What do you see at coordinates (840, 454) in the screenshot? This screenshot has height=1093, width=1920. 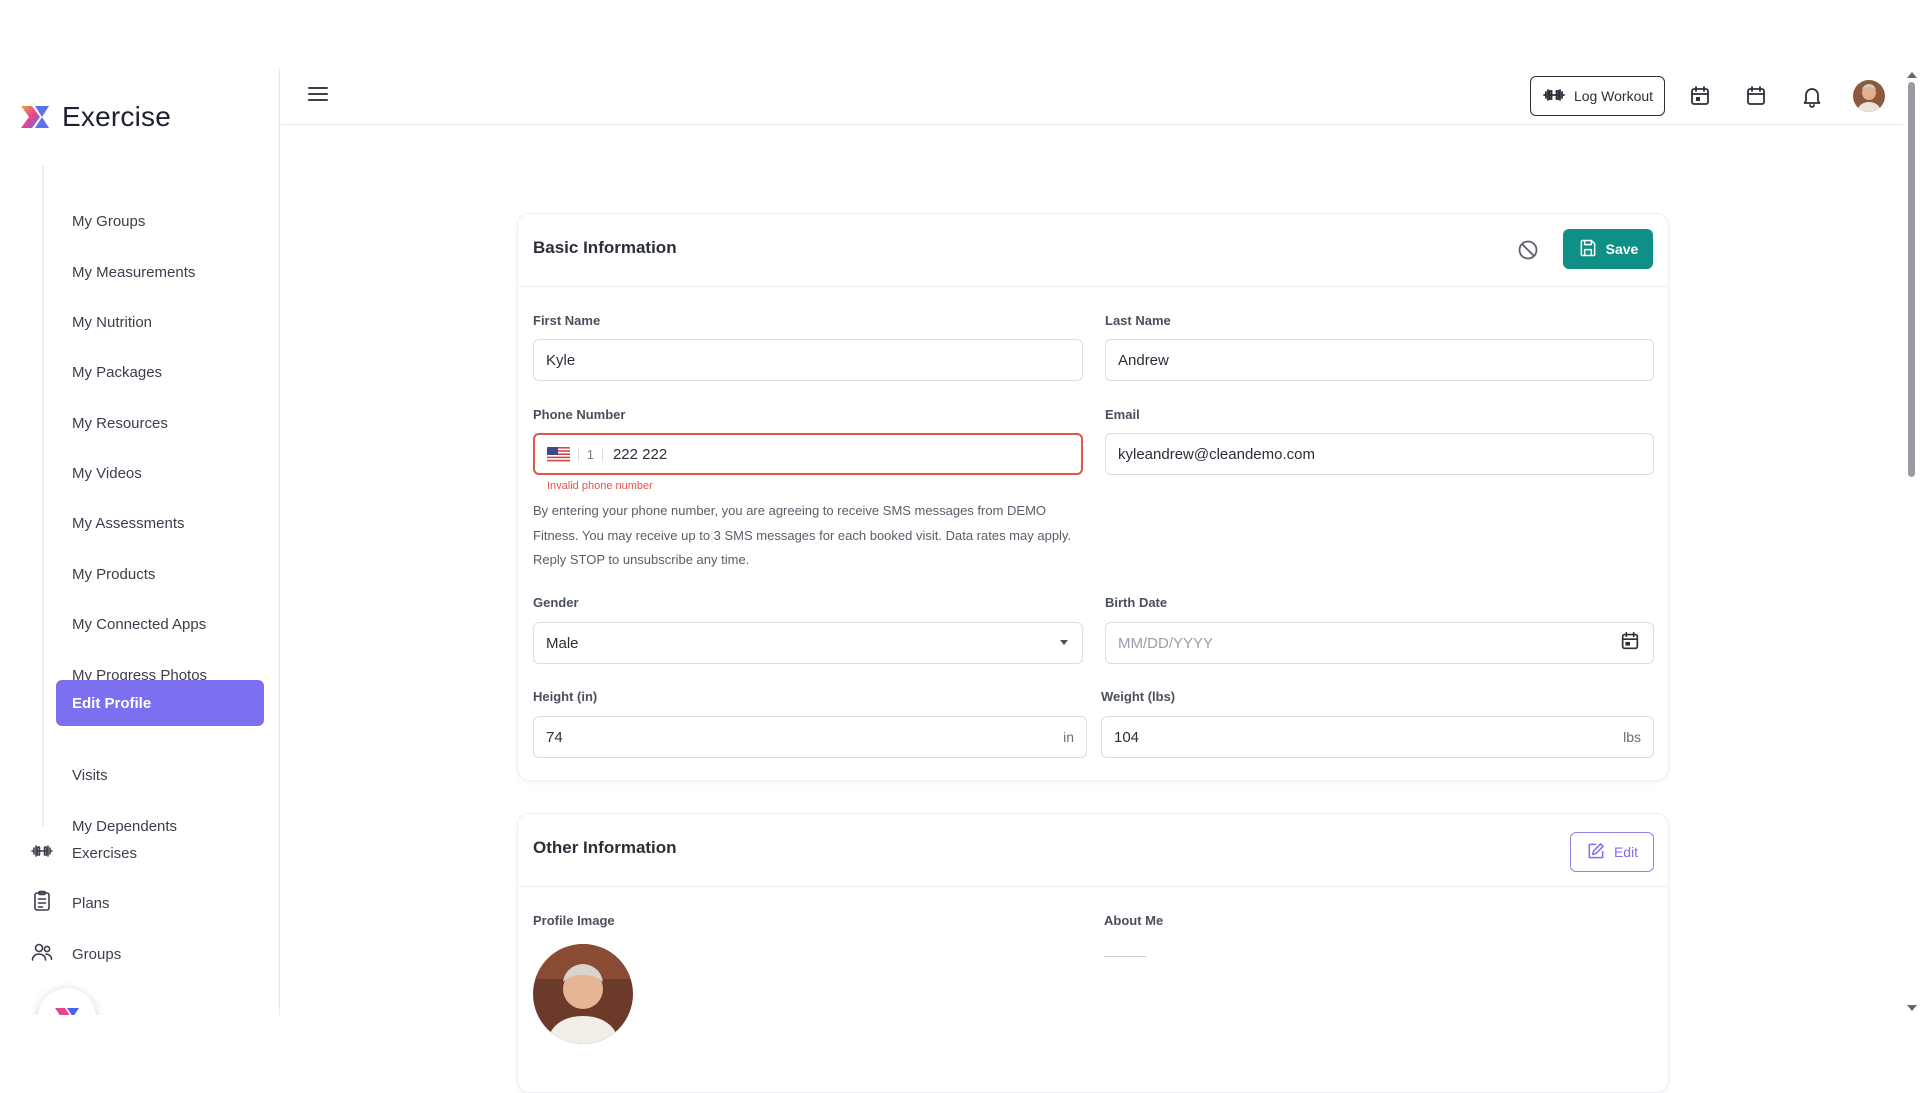 I see `phone-number-input` at bounding box center [840, 454].